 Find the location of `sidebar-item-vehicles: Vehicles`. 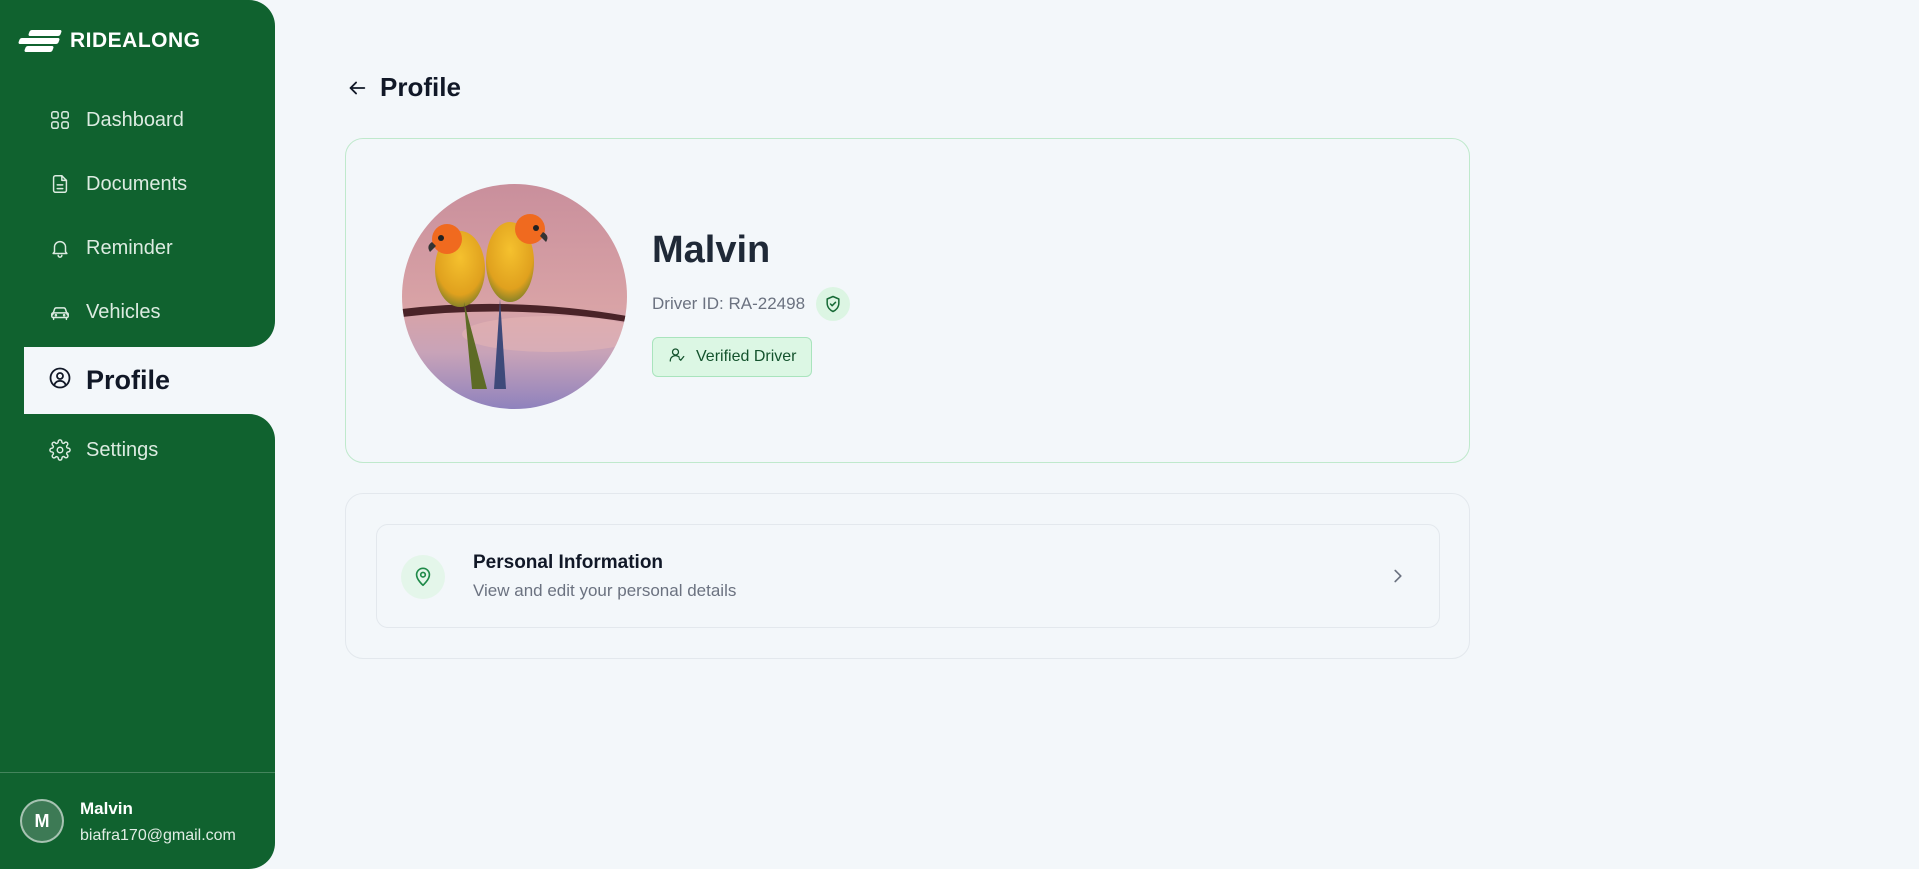

sidebar-item-vehicles: Vehicles is located at coordinates (104, 312).